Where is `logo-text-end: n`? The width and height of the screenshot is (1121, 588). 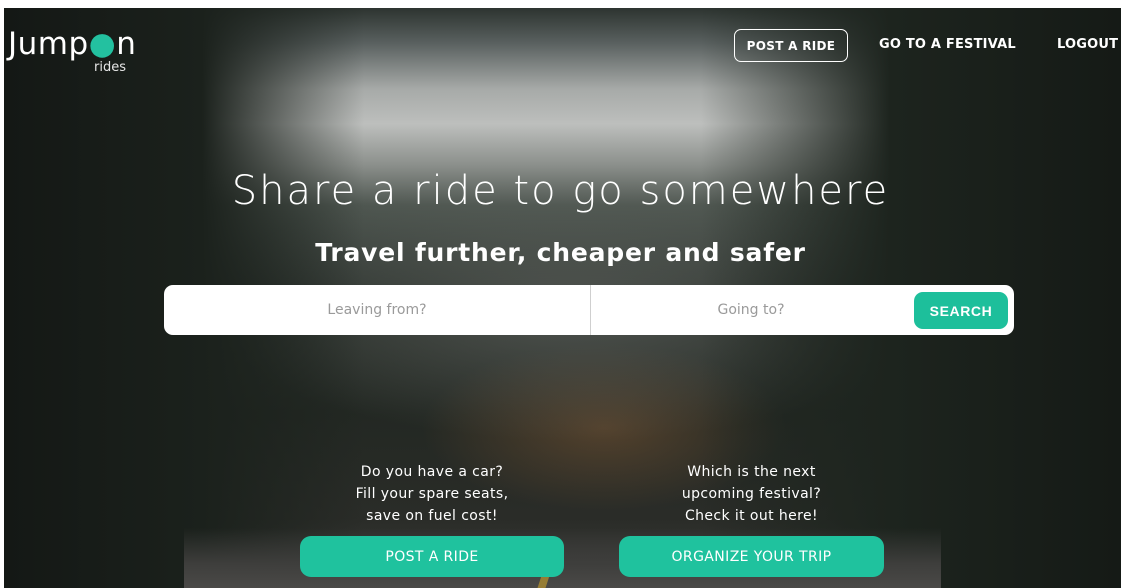 logo-text-end: n is located at coordinates (126, 44).